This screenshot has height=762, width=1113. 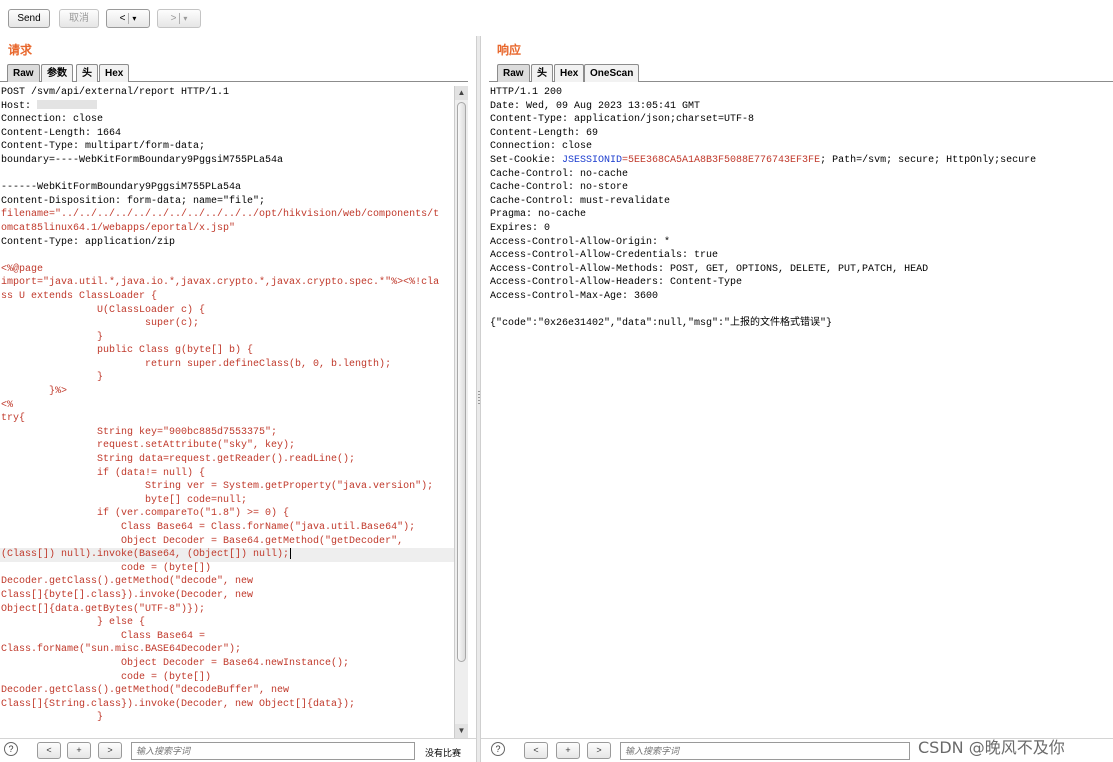 What do you see at coordinates (574, 296) in the screenshot?
I see `code-line: Access-Control-Max-Age: 3600` at bounding box center [574, 296].